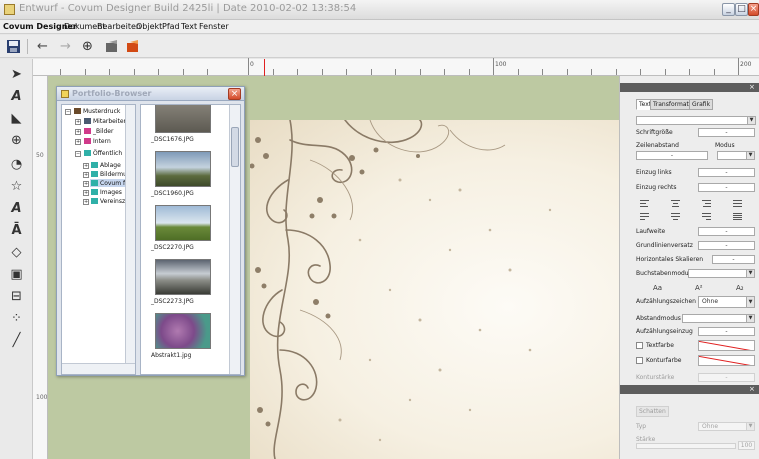 The image size is (759, 459). I want to click on add-shape-icon: ◔, so click(16, 164).